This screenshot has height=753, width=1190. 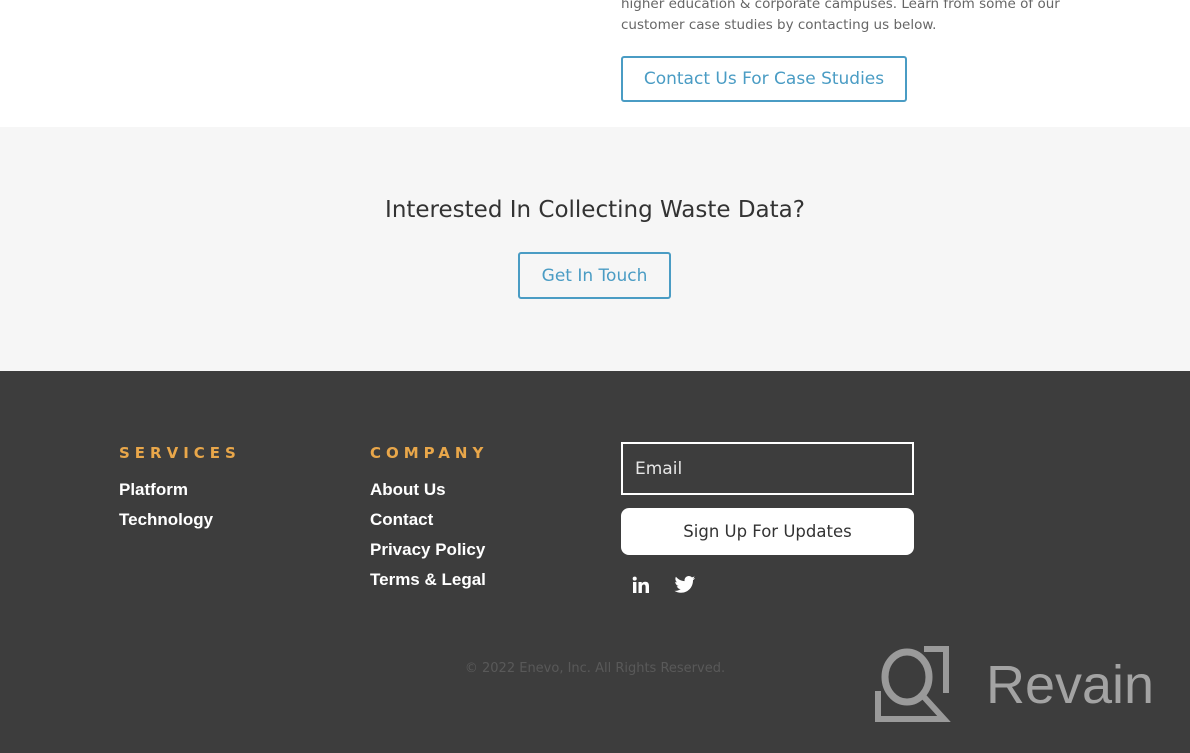 What do you see at coordinates (767, 531) in the screenshot?
I see `sign-up-button: Sign Up For Updates` at bounding box center [767, 531].